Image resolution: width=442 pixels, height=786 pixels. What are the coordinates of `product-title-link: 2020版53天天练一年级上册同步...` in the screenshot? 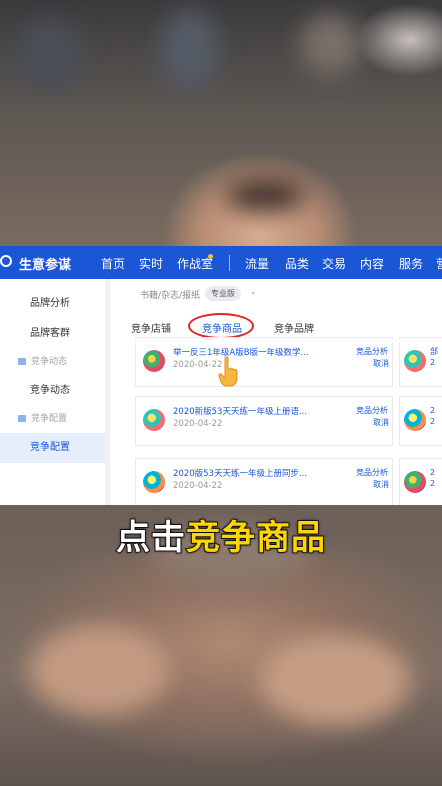 It's located at (240, 473).